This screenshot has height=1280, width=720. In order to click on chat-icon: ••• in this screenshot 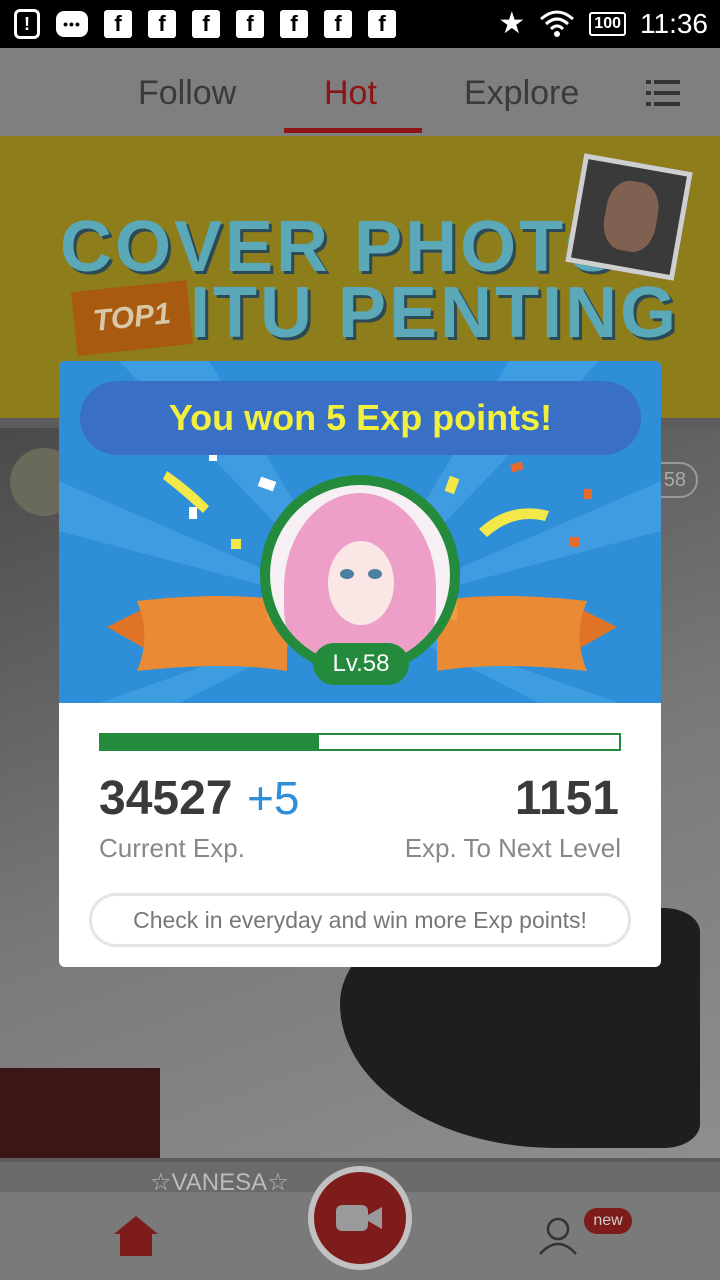, I will do `click(72, 24)`.